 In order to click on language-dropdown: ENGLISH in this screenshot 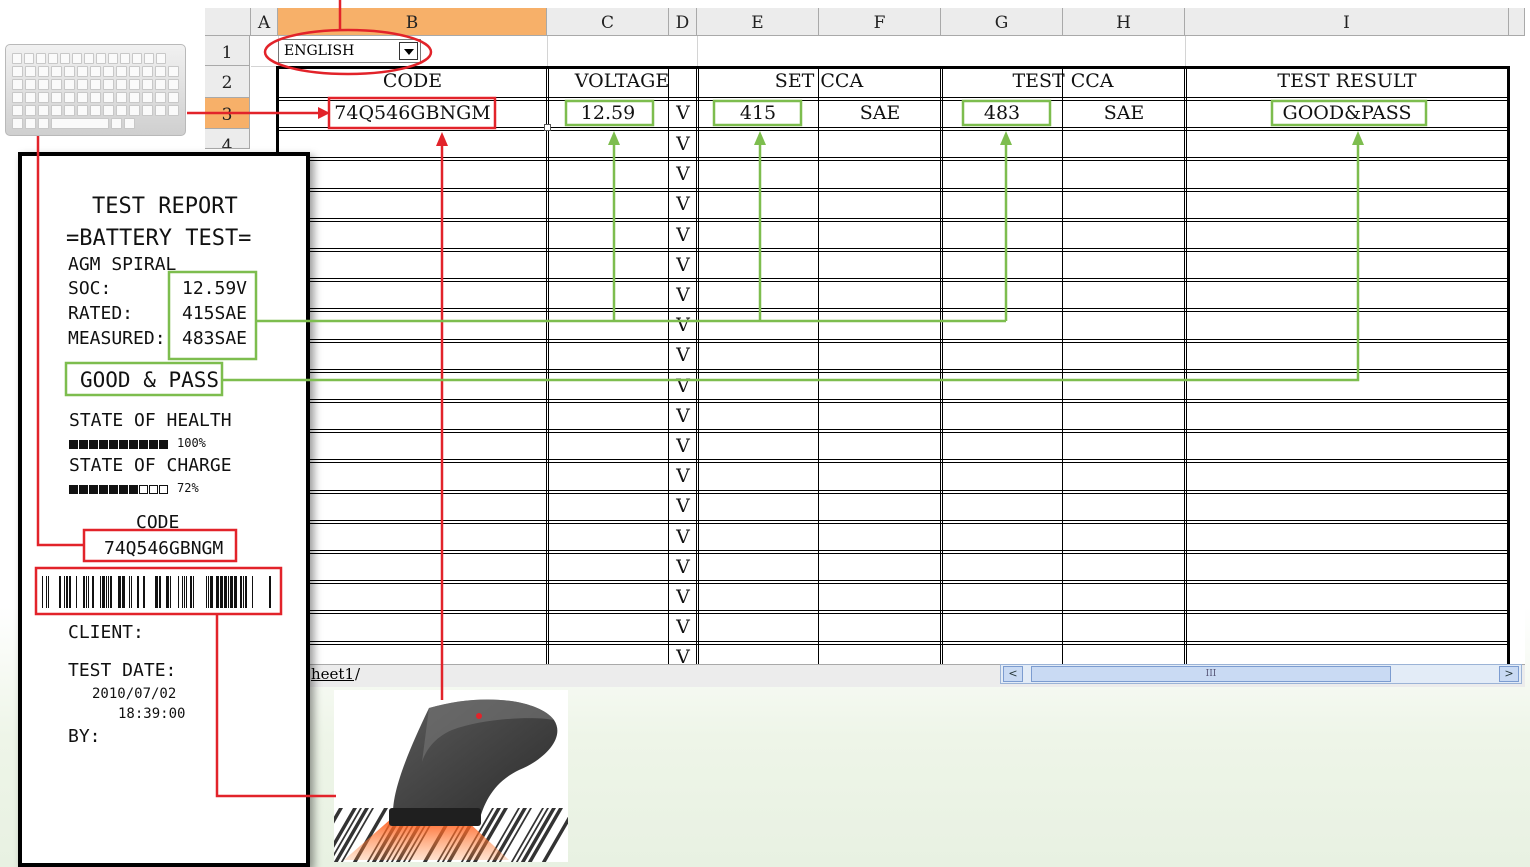, I will do `click(349, 51)`.